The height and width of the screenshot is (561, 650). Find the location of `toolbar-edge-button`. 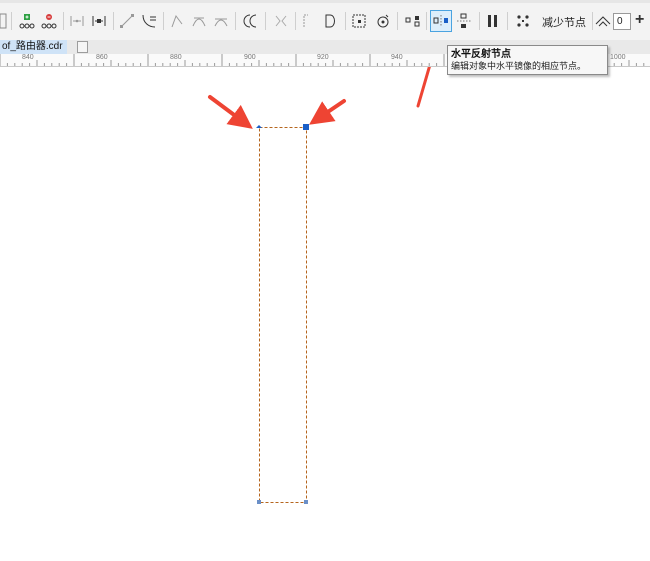

toolbar-edge-button is located at coordinates (4, 21).